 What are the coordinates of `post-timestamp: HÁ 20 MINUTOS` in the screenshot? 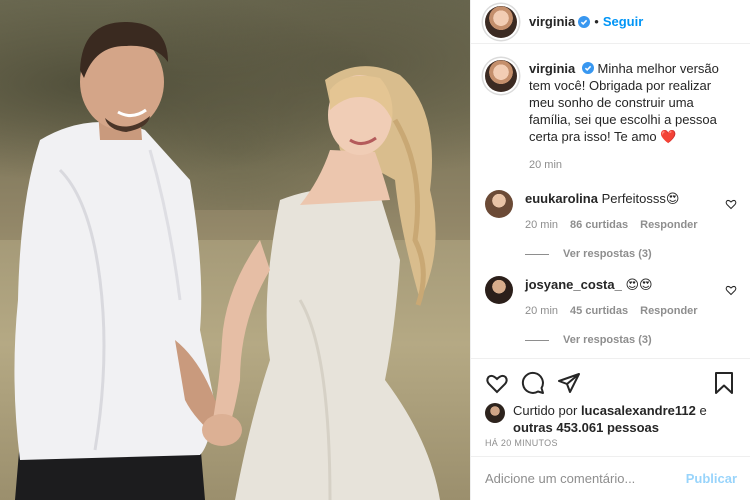 It's located at (521, 443).